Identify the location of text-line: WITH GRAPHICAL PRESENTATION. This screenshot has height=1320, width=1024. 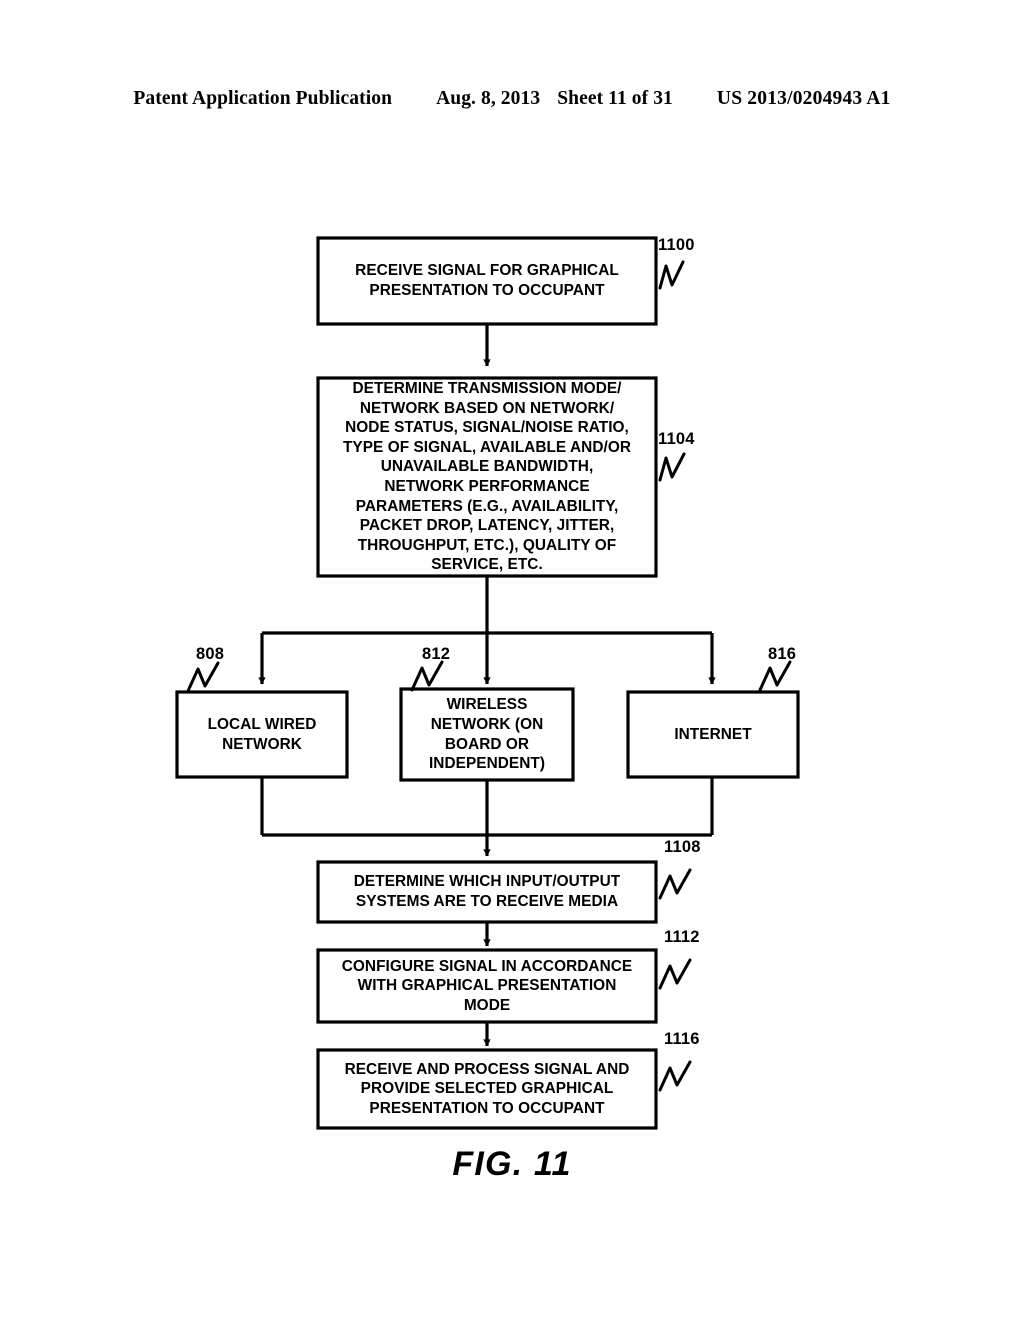
(487, 986).